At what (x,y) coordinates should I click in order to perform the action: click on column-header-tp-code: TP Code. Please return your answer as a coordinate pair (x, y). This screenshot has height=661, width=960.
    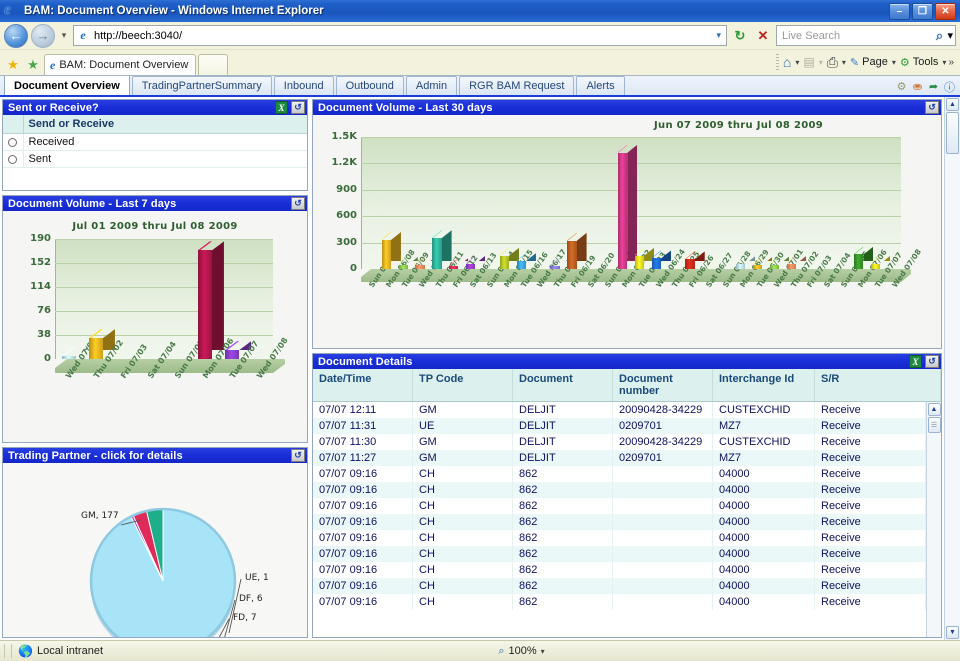
    Looking at the image, I should click on (463, 385).